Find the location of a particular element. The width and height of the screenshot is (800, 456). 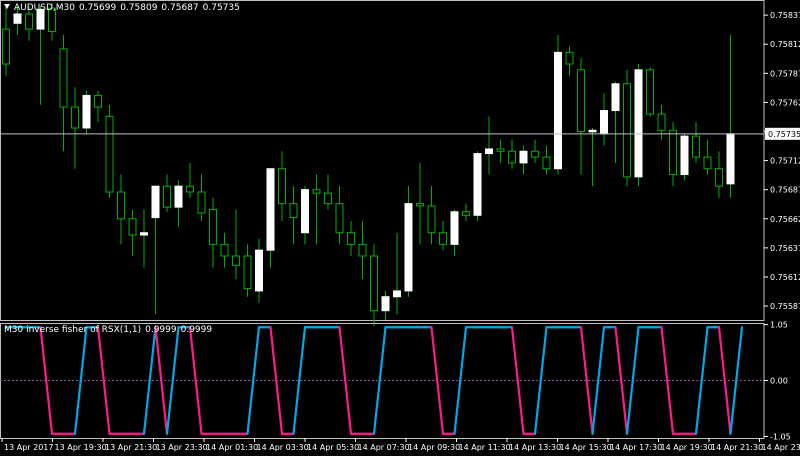

indicator-value-1: 0.9999 is located at coordinates (161, 330).